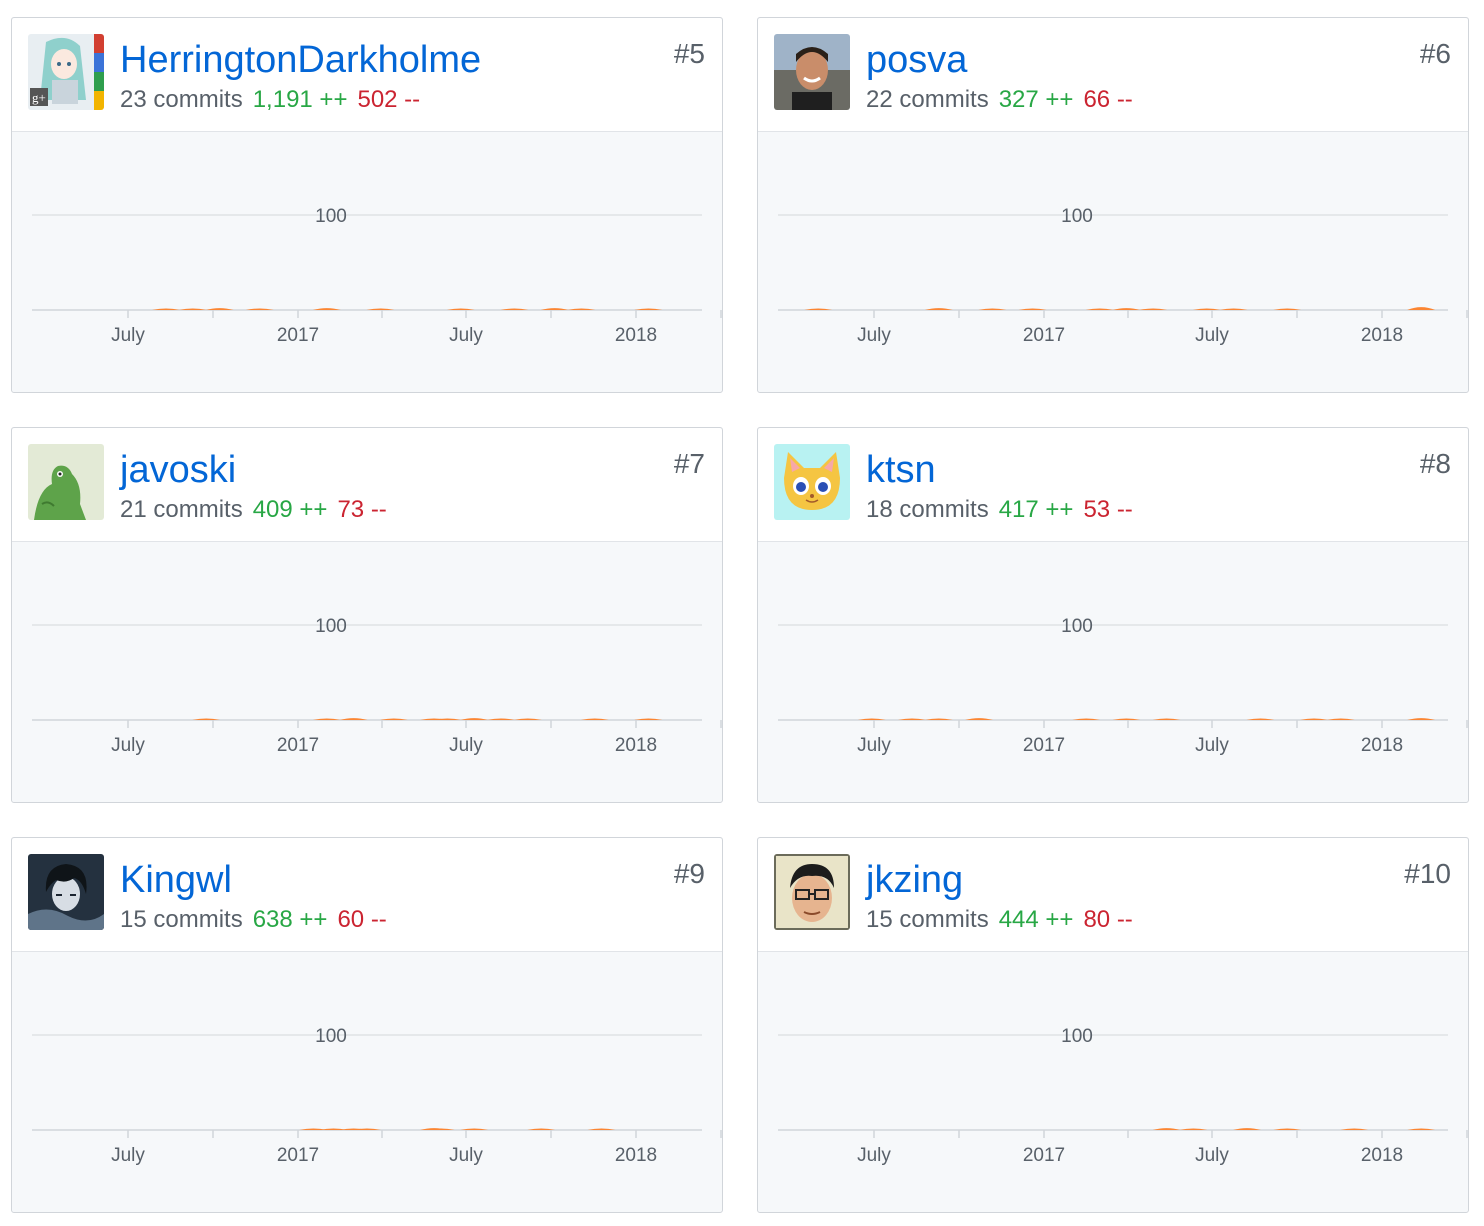 The height and width of the screenshot is (1226, 1484). Describe the element at coordinates (1427, 873) in the screenshot. I see `rank-label: #10` at that location.